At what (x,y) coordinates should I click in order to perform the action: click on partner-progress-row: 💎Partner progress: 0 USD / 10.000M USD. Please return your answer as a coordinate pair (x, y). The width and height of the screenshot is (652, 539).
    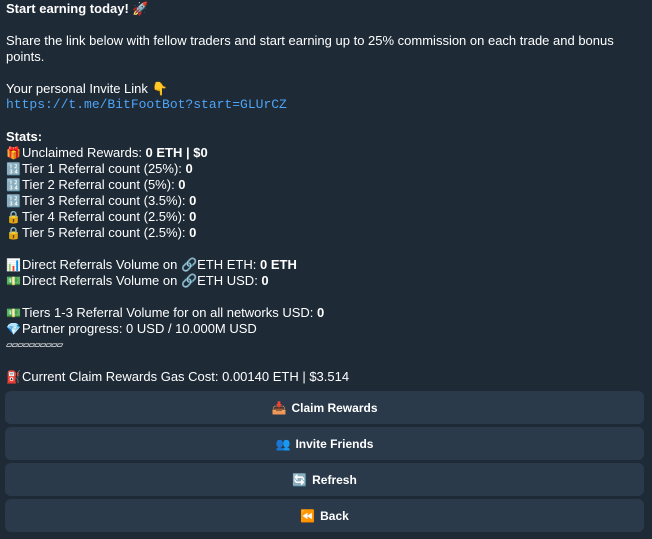
    Looking at the image, I should click on (326, 329).